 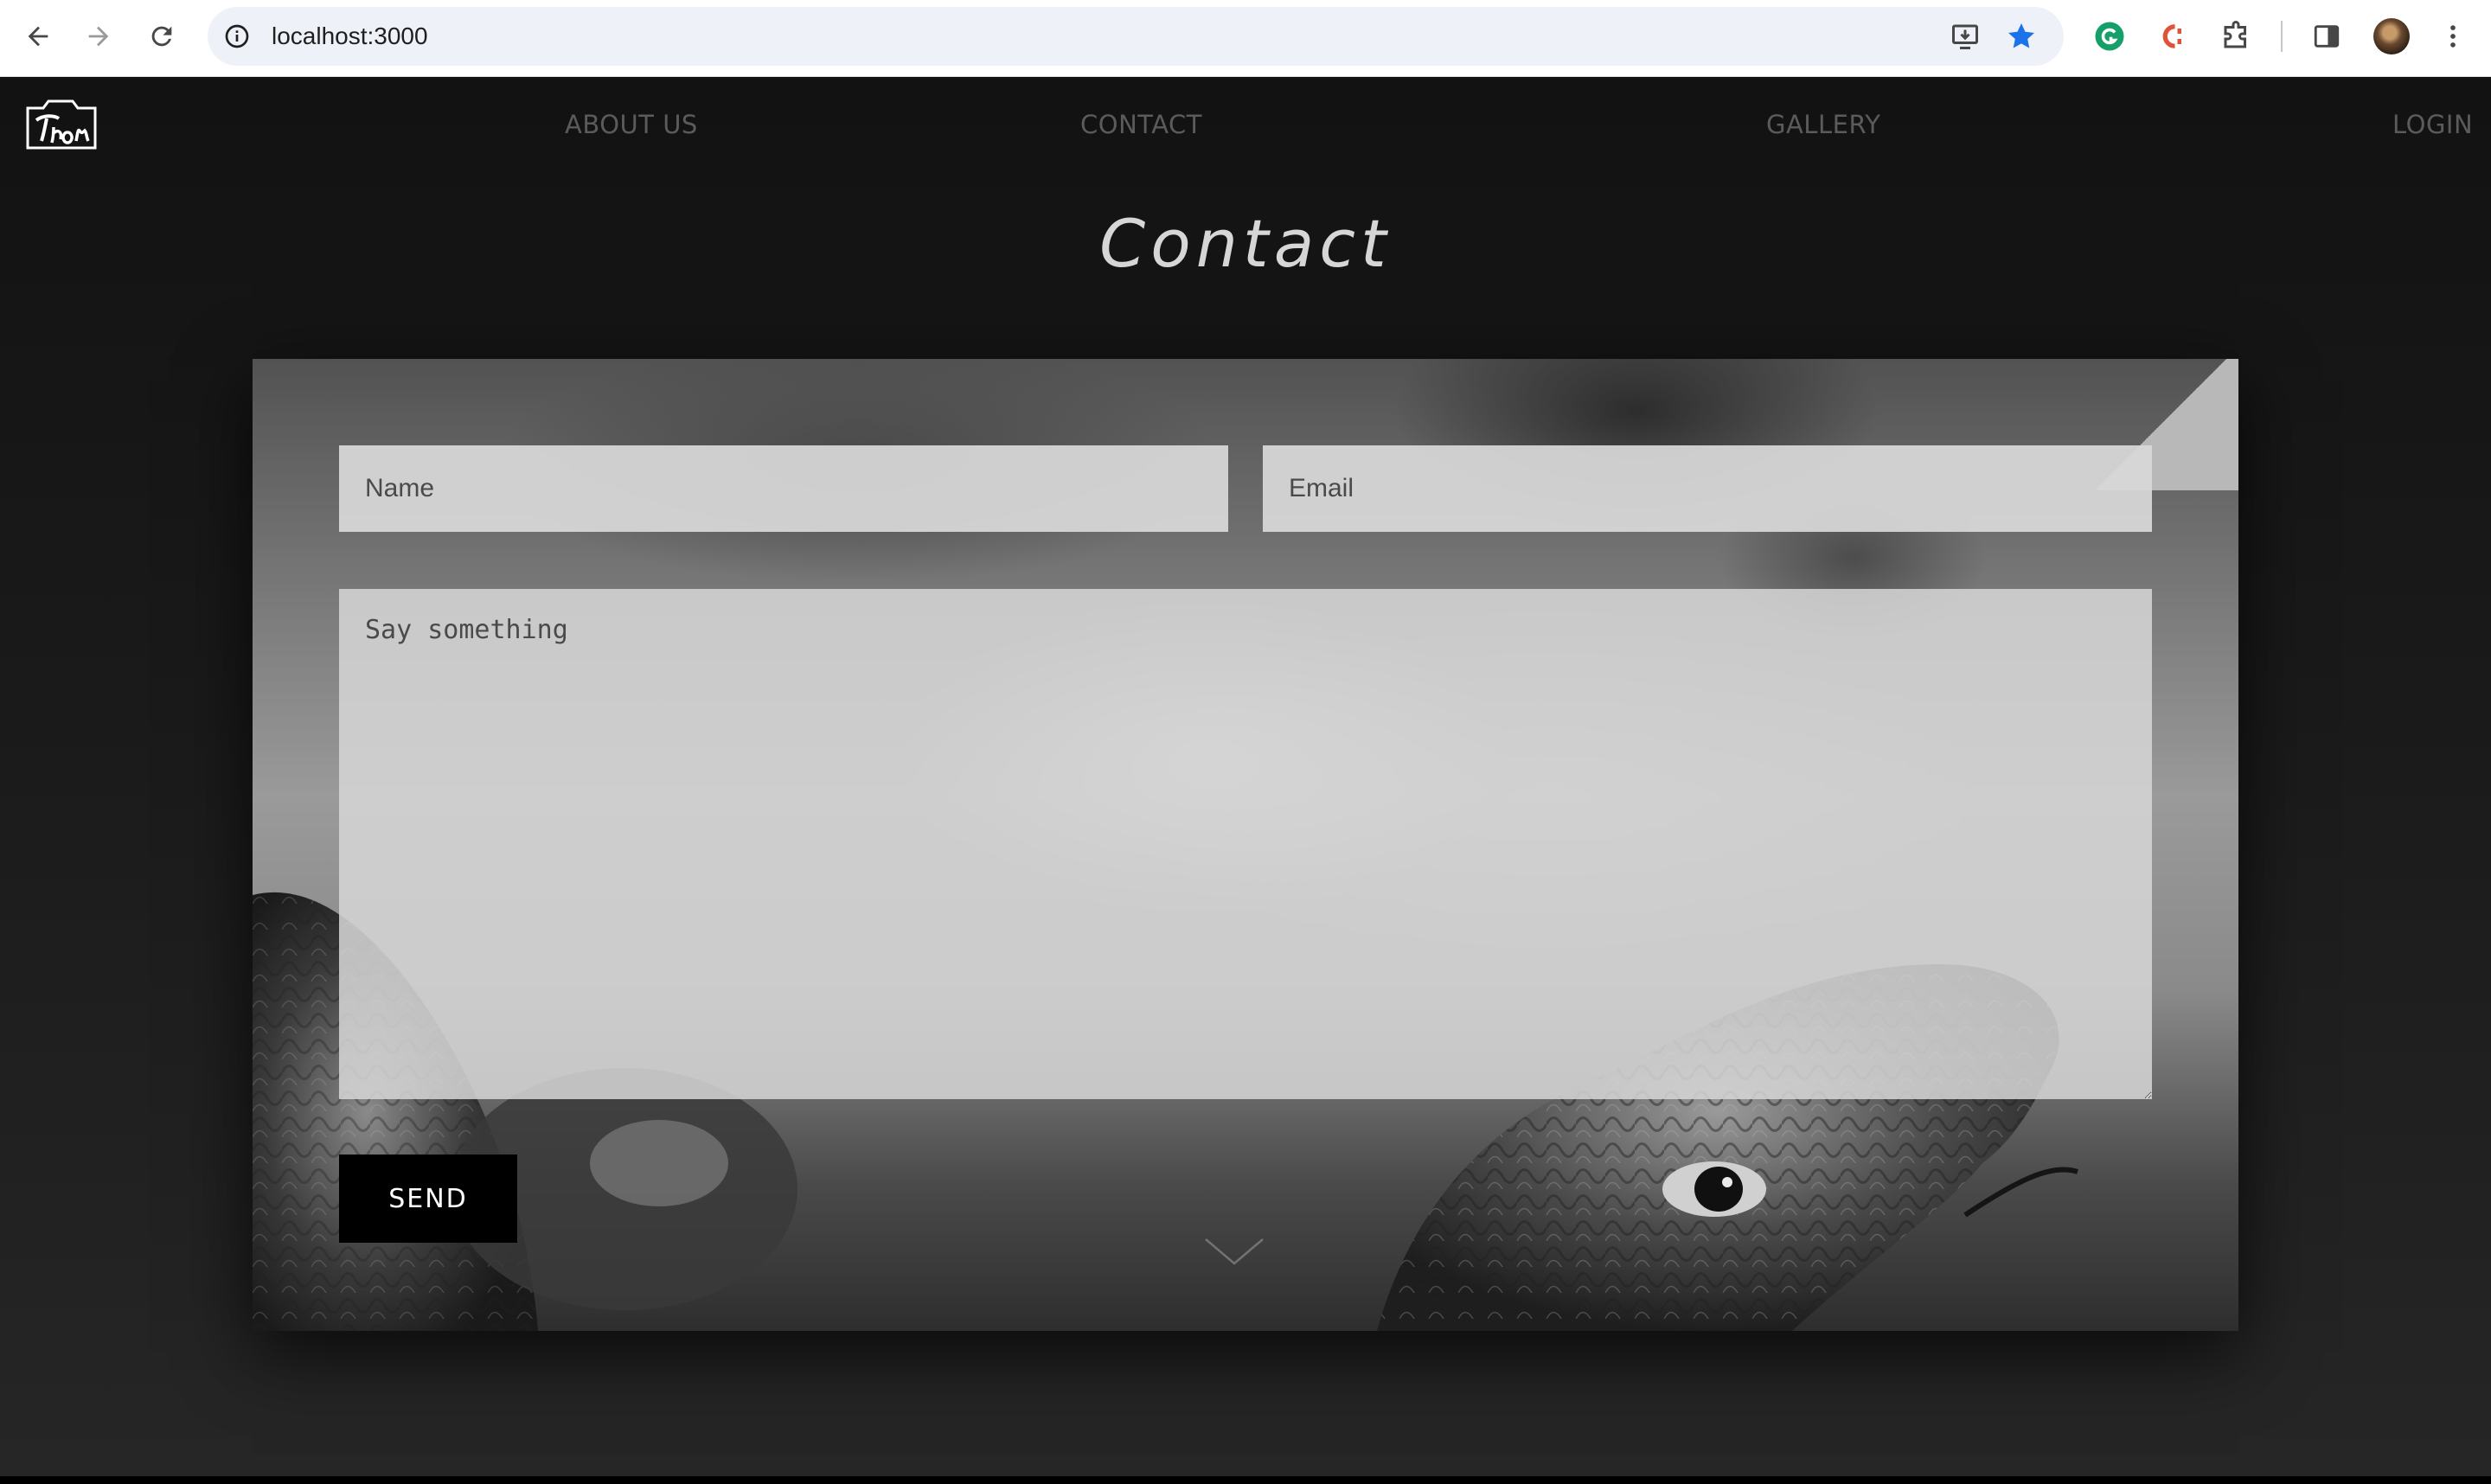 I want to click on camera-logo-icon, so click(x=61, y=125).